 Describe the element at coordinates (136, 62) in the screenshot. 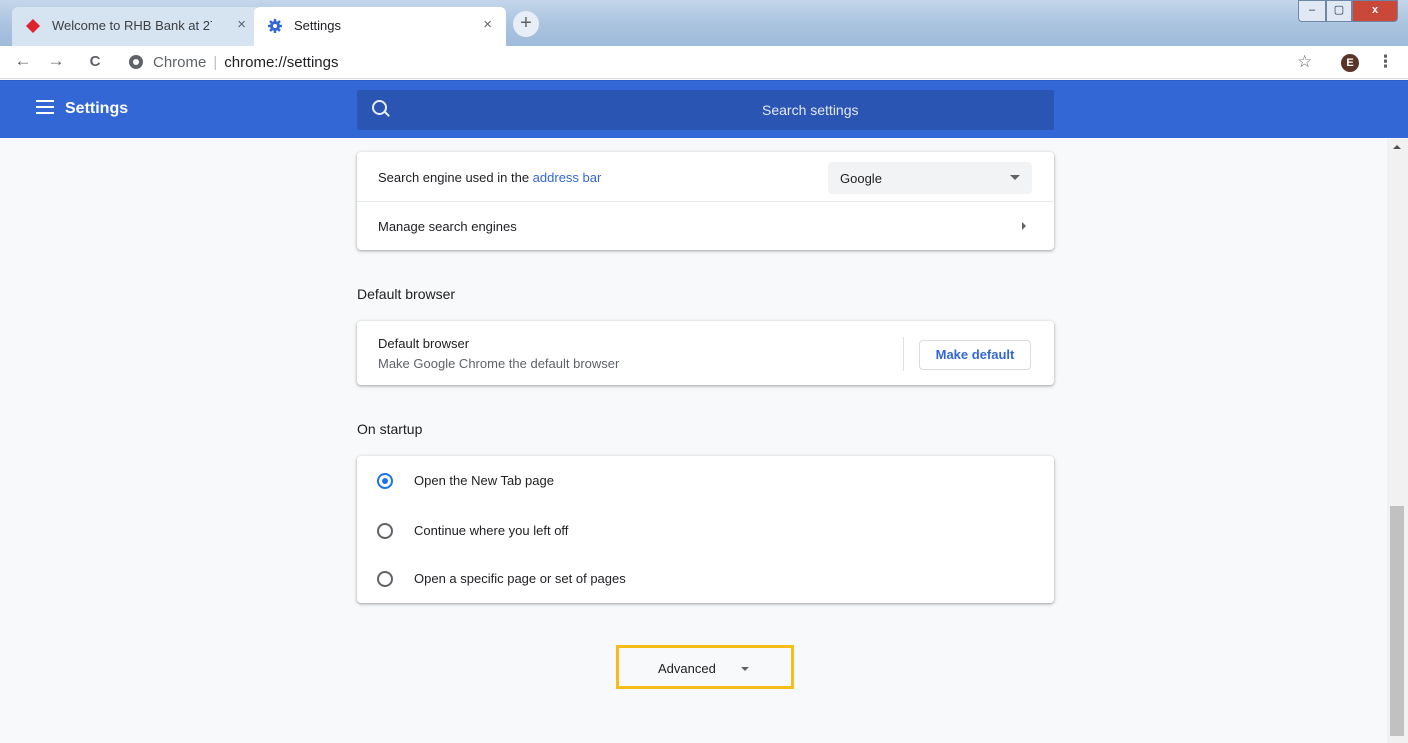

I see `chrome-icon` at that location.